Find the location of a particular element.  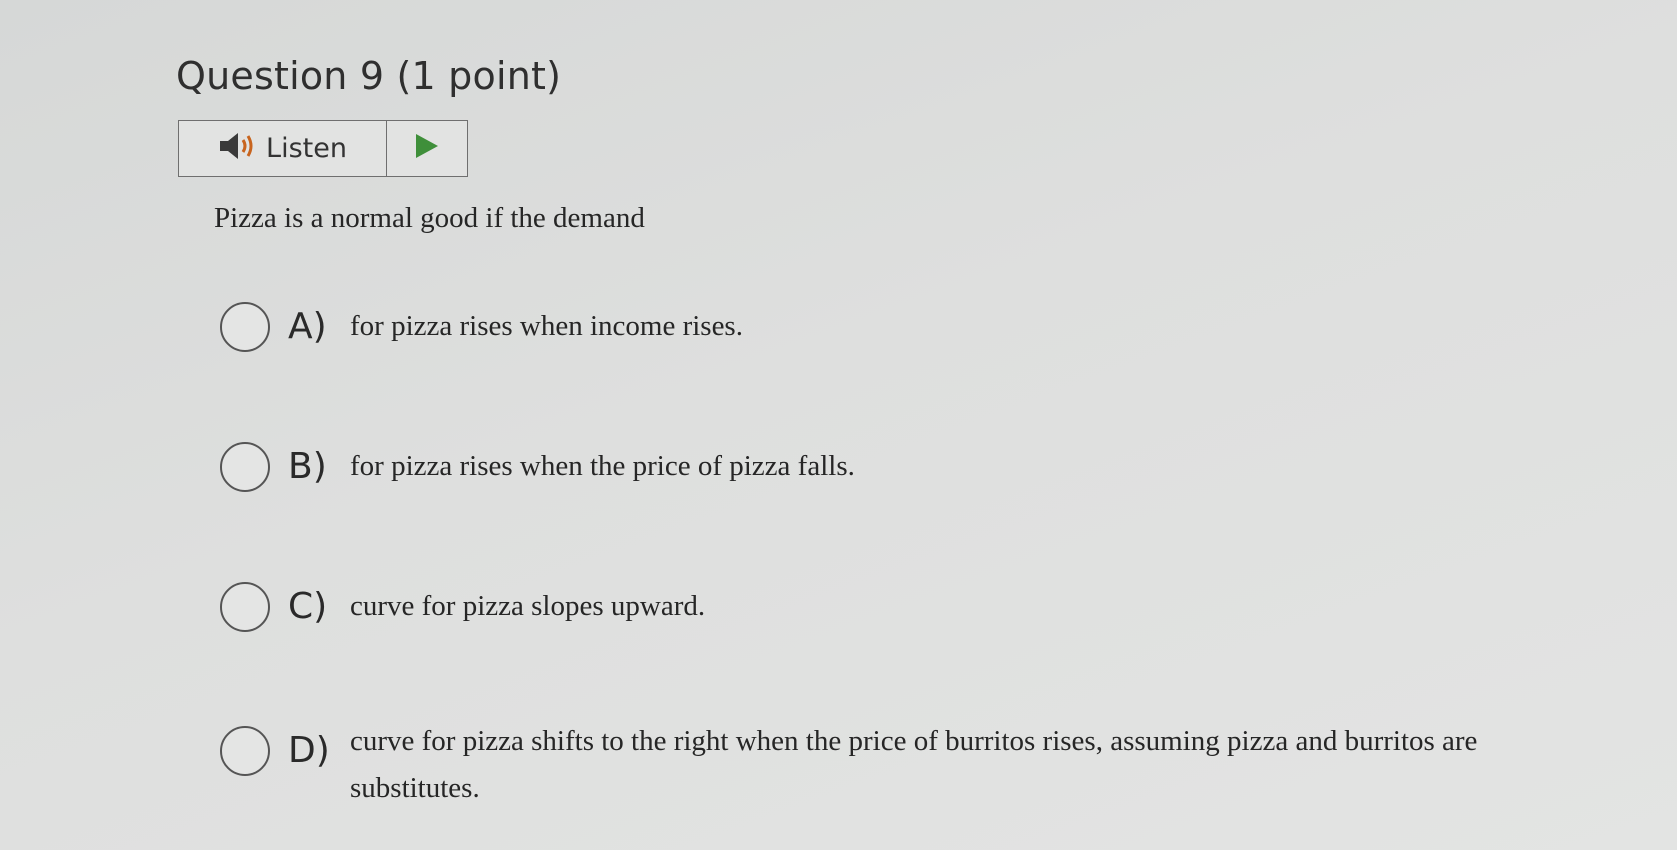

question-stem: Pizza is a normal good if the demand is located at coordinates (429, 218).